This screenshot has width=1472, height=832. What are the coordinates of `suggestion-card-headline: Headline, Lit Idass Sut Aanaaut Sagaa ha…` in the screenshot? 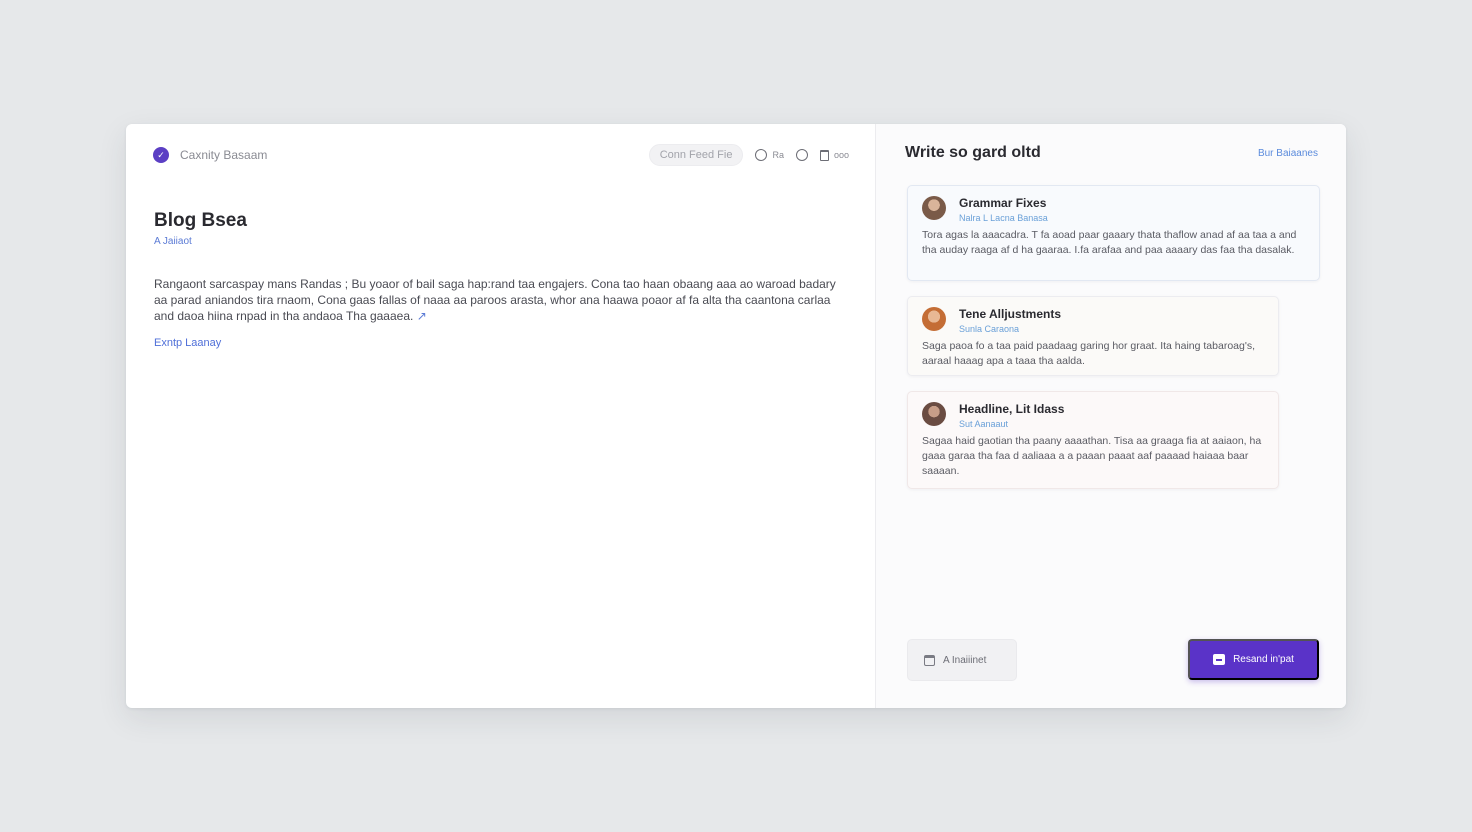 It's located at (1093, 440).